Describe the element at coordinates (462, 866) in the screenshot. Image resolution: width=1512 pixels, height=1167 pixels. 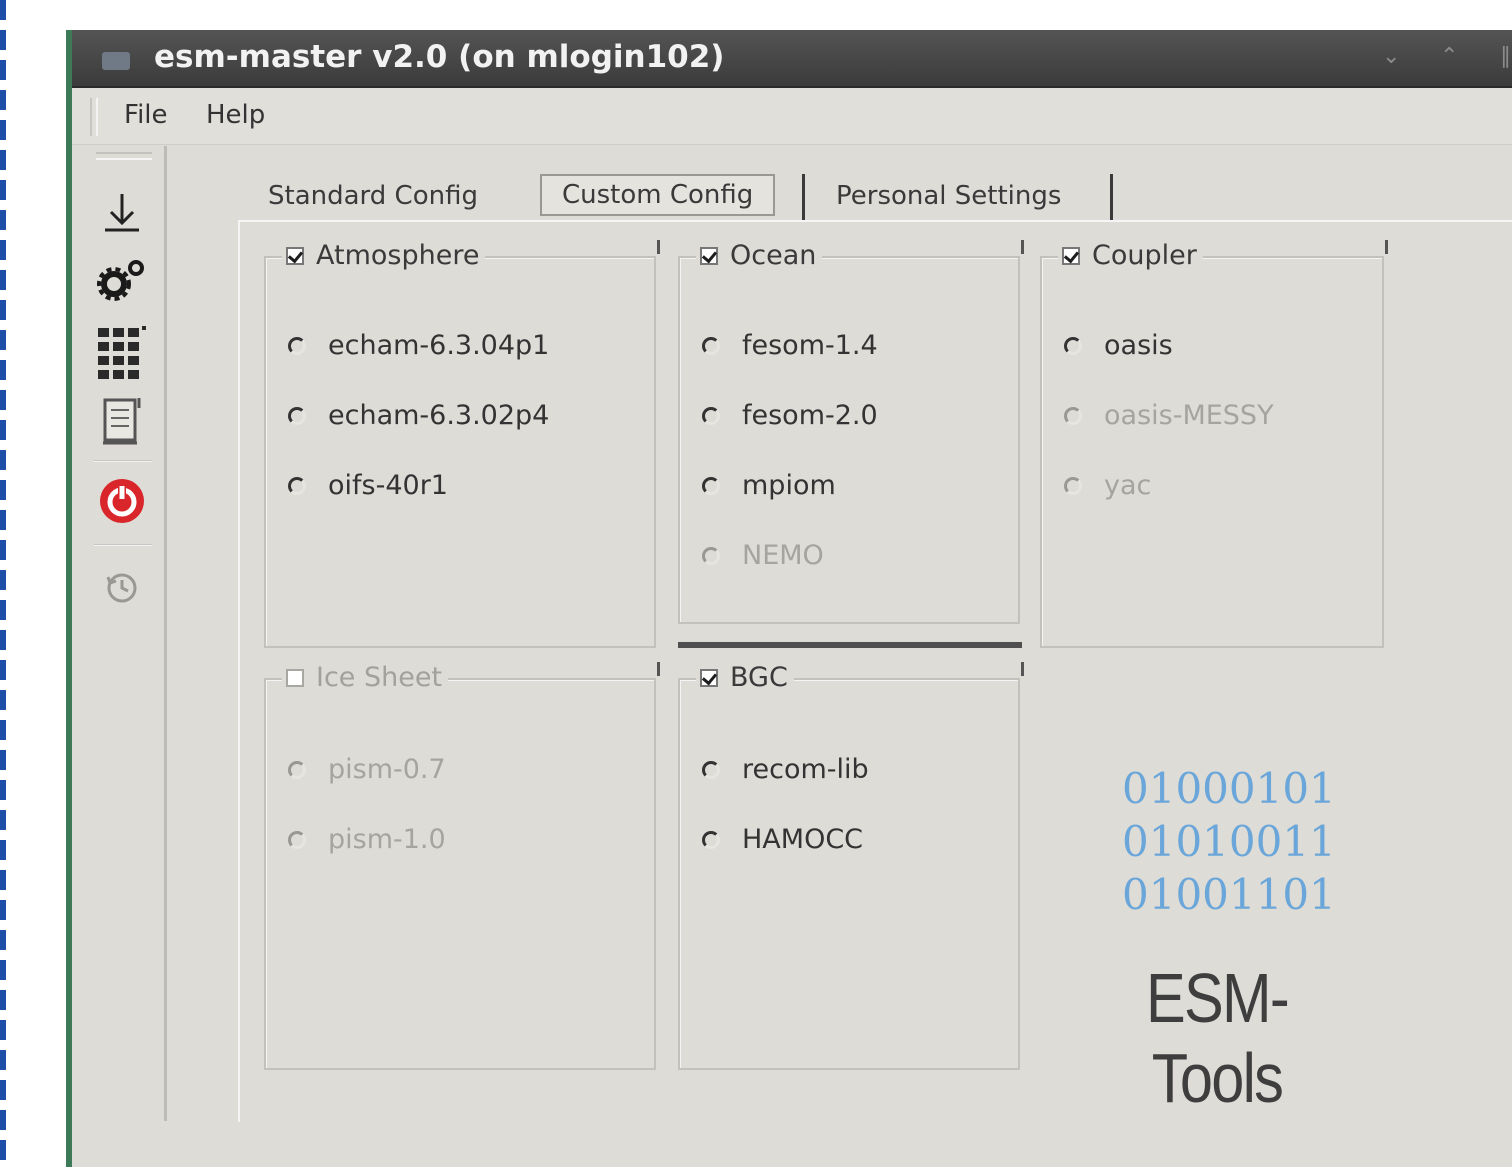
I see `group-ice-sheet: Ice Sheet pism-0.7 pism-1.0` at that location.